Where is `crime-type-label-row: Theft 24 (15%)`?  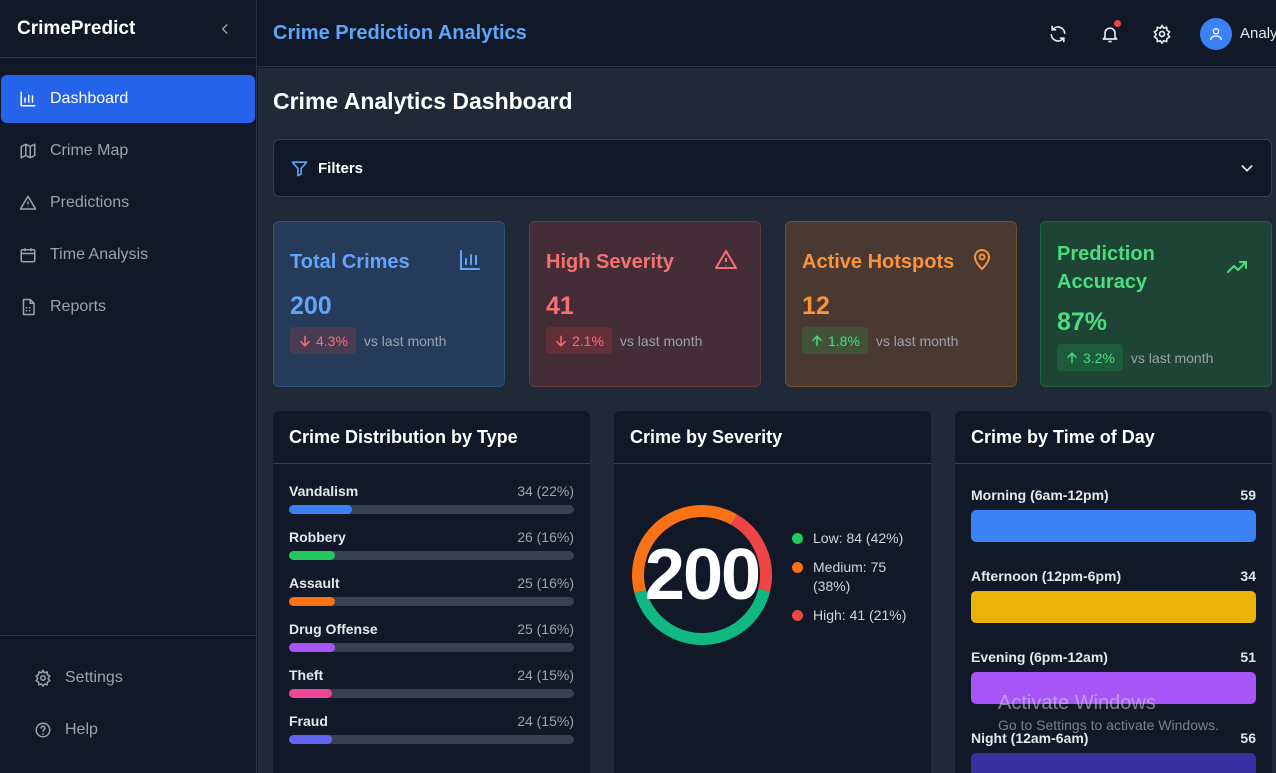
crime-type-label-row: Theft 24 (15%) is located at coordinates (431, 675).